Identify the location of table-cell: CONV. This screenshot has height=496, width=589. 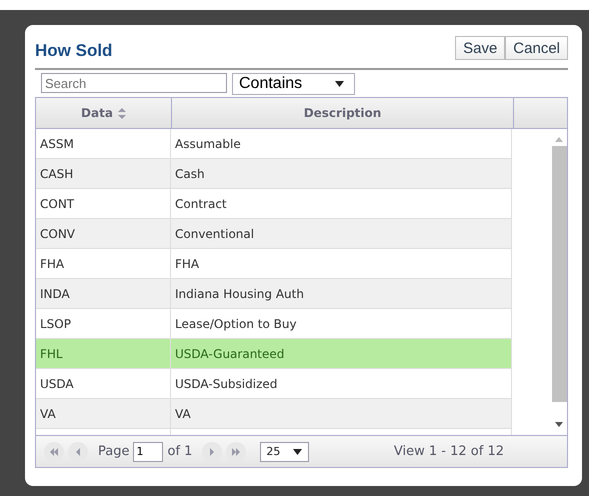
(103, 233).